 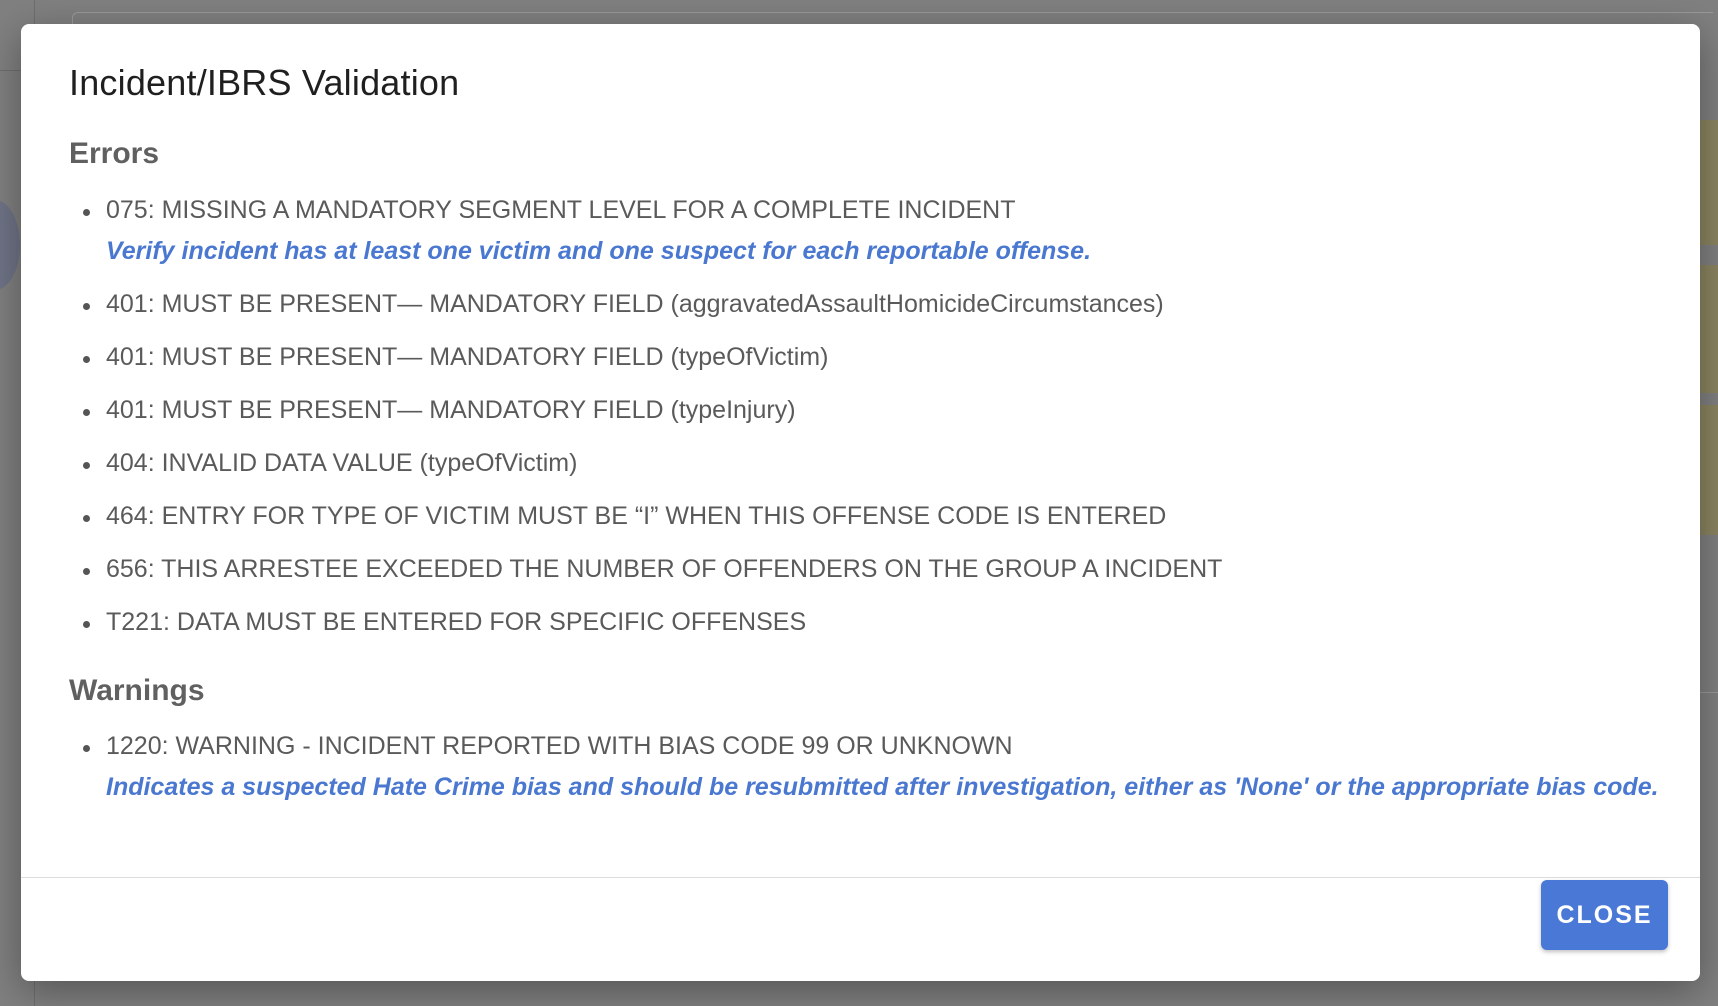 I want to click on close-button: CLOSE, so click(x=1604, y=915).